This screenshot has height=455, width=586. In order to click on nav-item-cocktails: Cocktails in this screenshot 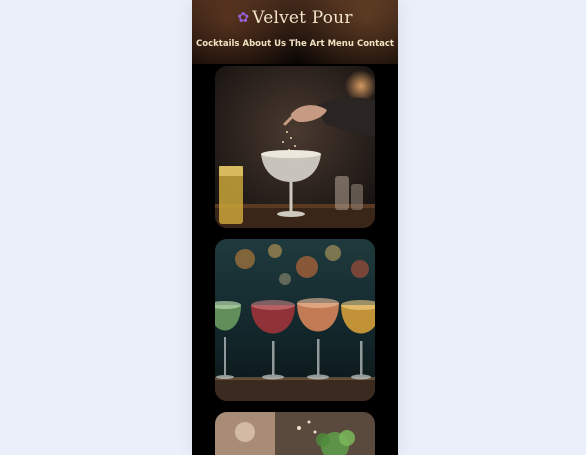, I will do `click(217, 44)`.